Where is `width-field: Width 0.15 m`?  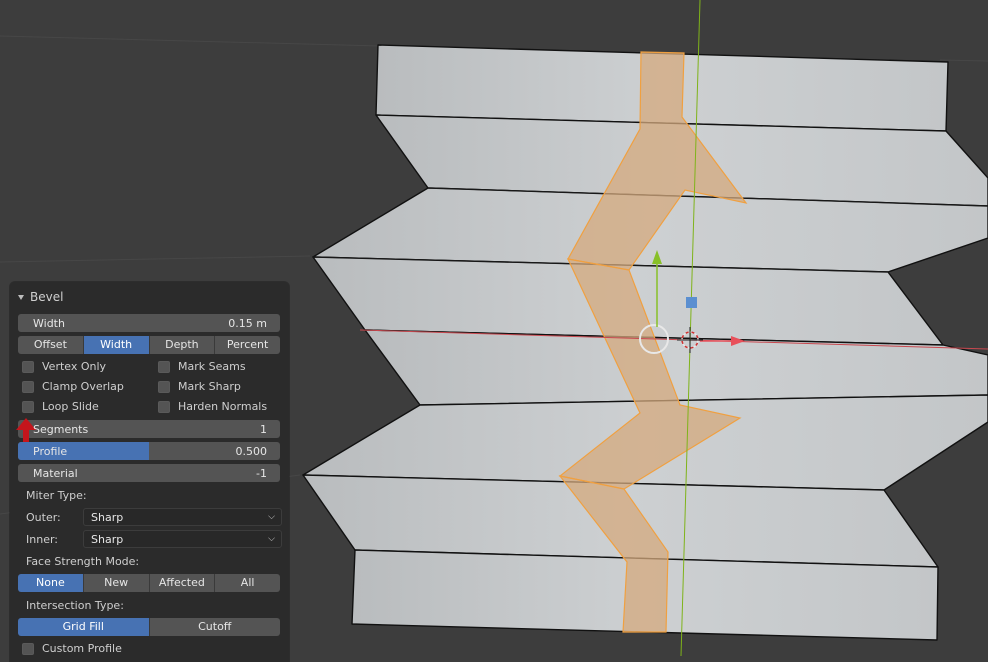 width-field: Width 0.15 m is located at coordinates (149, 323).